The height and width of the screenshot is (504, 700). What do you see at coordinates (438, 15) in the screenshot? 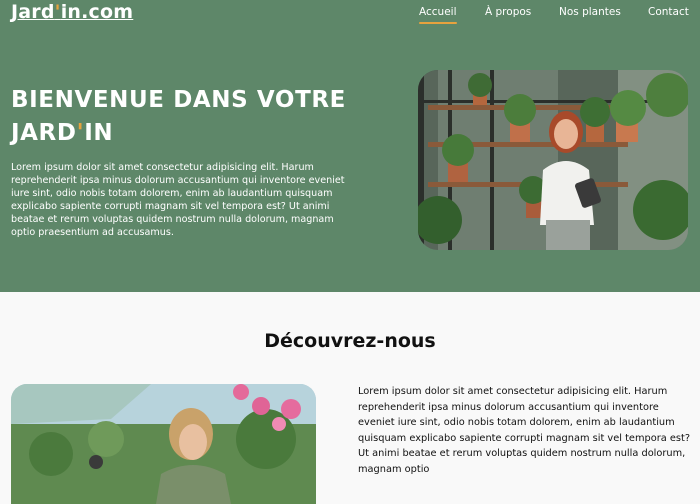
I see `nav-link-accueil: Accueil` at bounding box center [438, 15].